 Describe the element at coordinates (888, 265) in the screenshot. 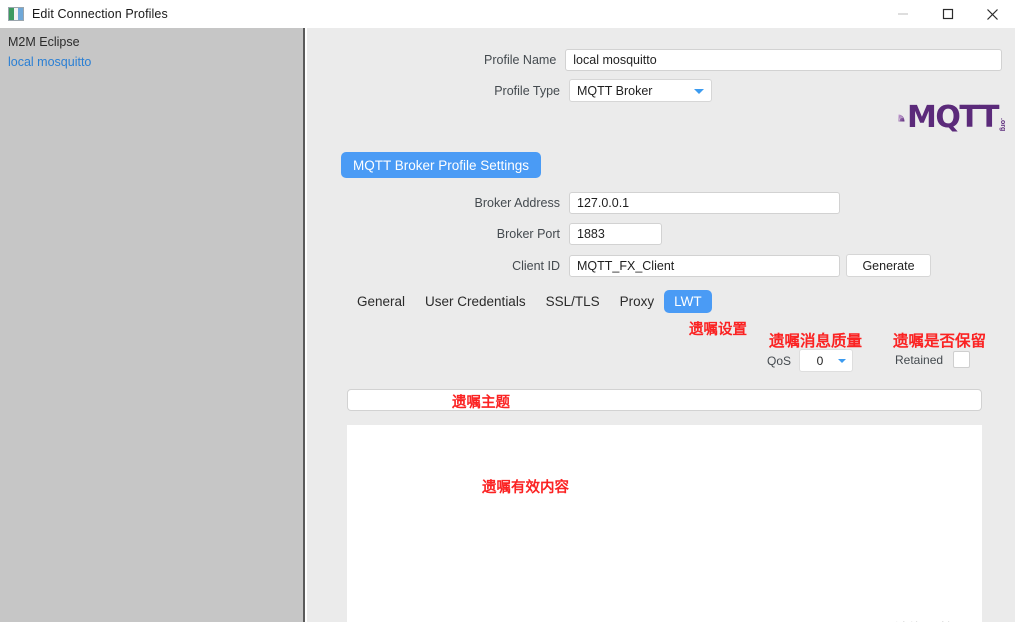

I see `generate-client-id-button: Generate` at that location.